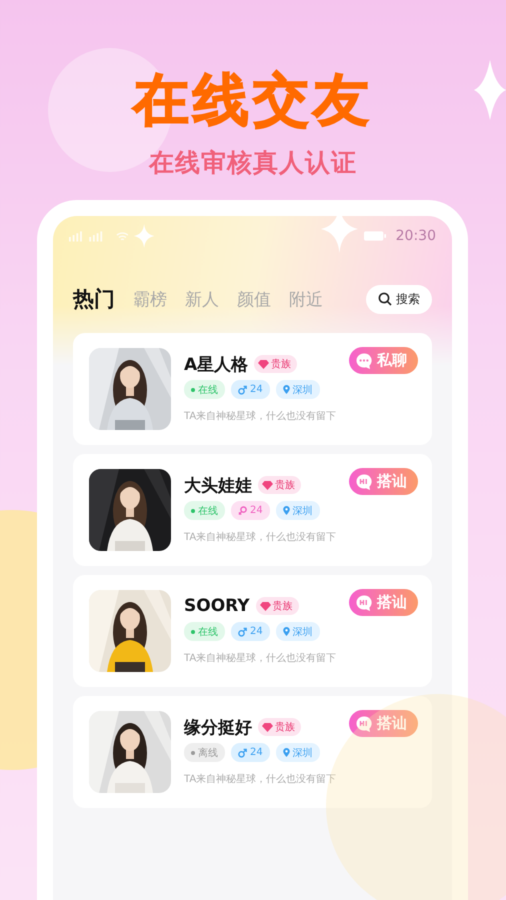 The image size is (506, 900). I want to click on user-card: A星人格 贵族 在线 24 深圳 TA来自神秘星球，什么也没有留下 私聊, so click(252, 389).